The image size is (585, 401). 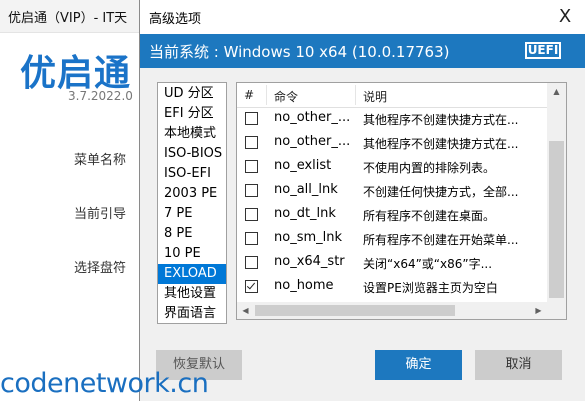 What do you see at coordinates (286, 96) in the screenshot?
I see `column-header-command: 命令` at bounding box center [286, 96].